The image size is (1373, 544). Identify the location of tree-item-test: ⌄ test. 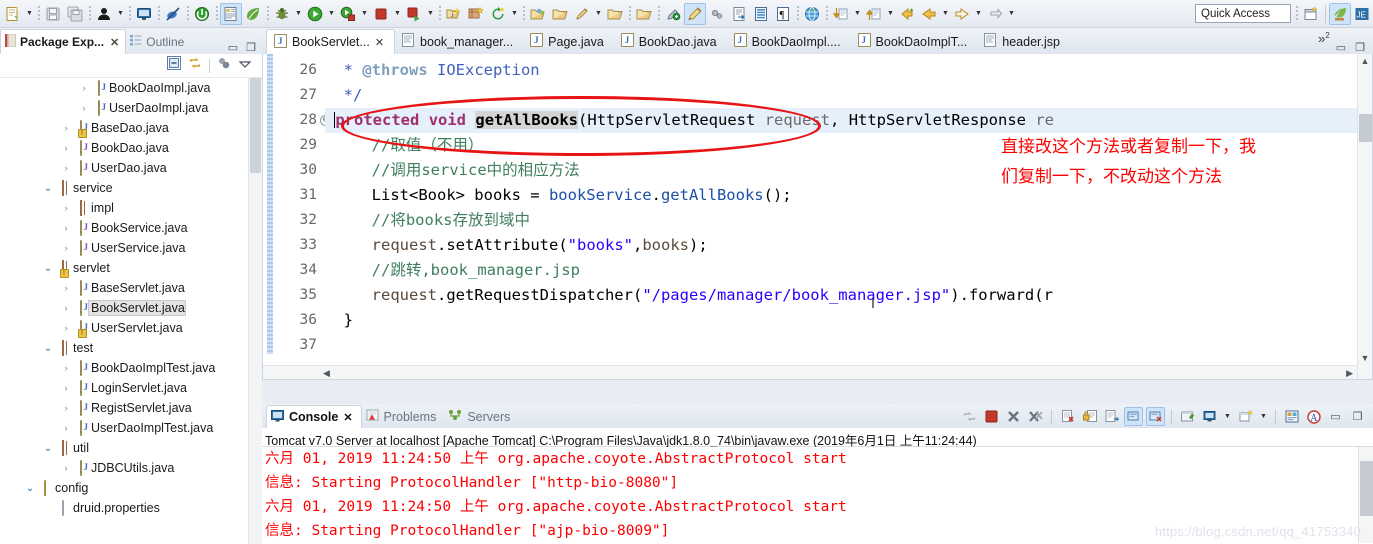
(131, 348).